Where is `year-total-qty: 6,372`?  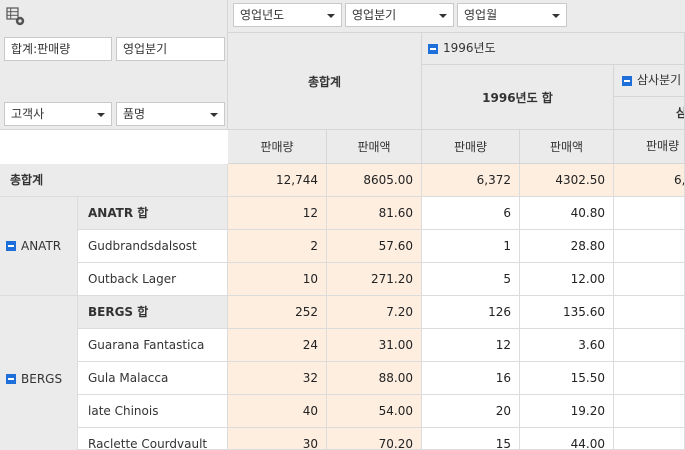
year-total-qty: 6,372 is located at coordinates (471, 180).